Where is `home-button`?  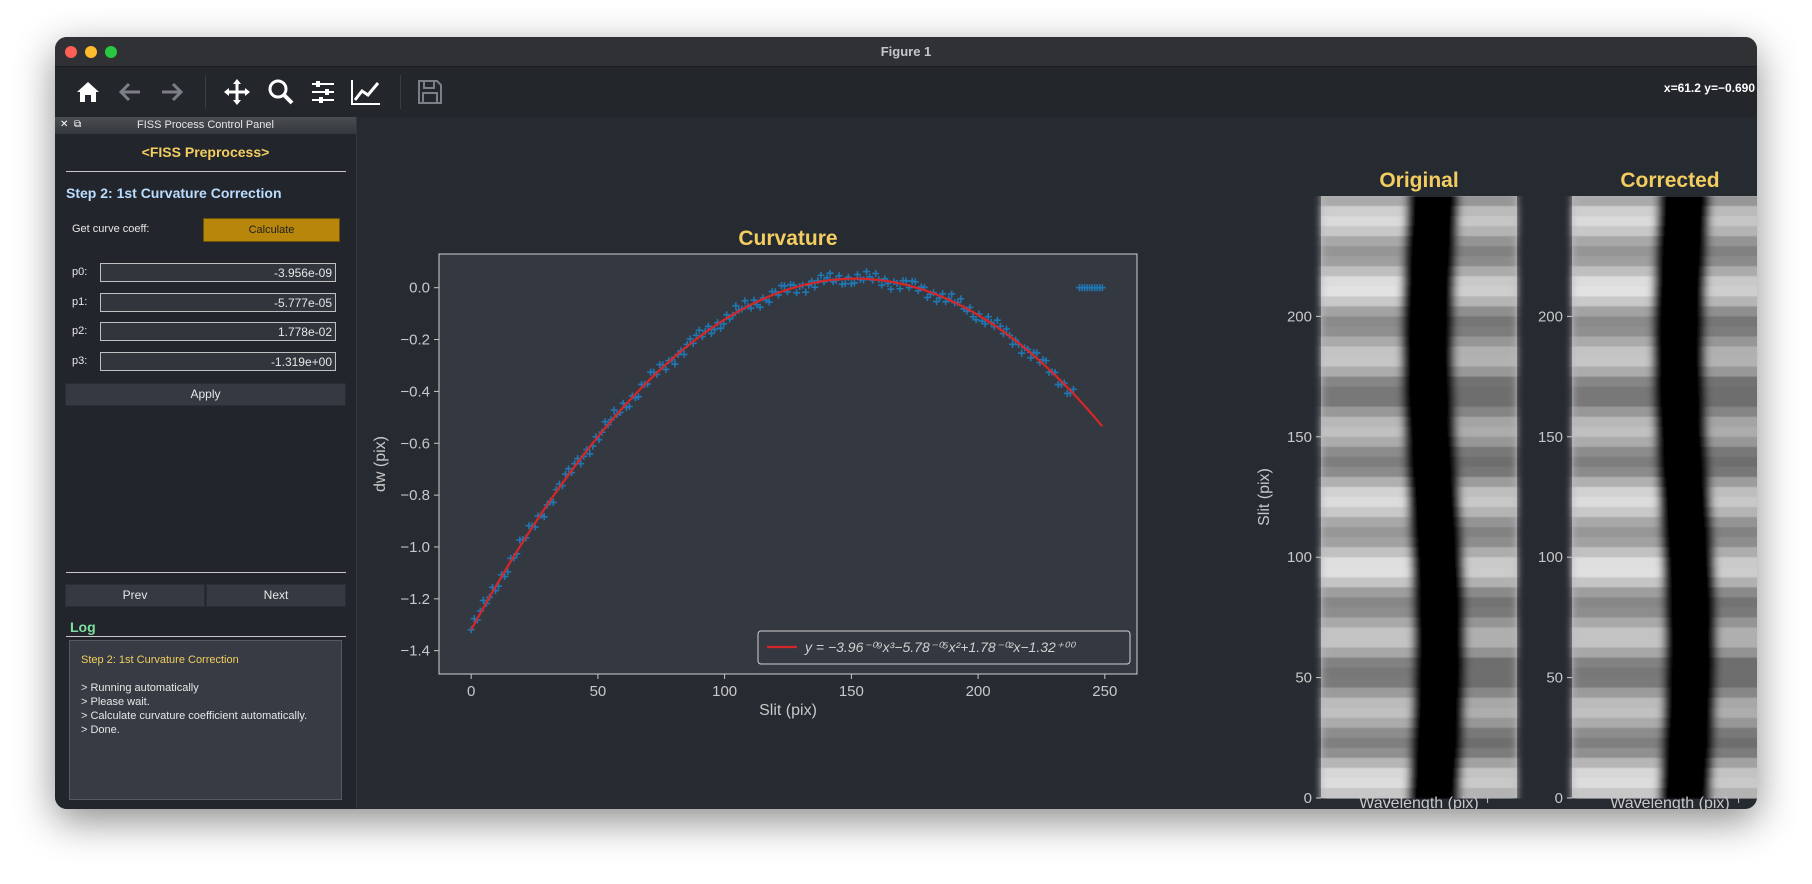
home-button is located at coordinates (88, 92).